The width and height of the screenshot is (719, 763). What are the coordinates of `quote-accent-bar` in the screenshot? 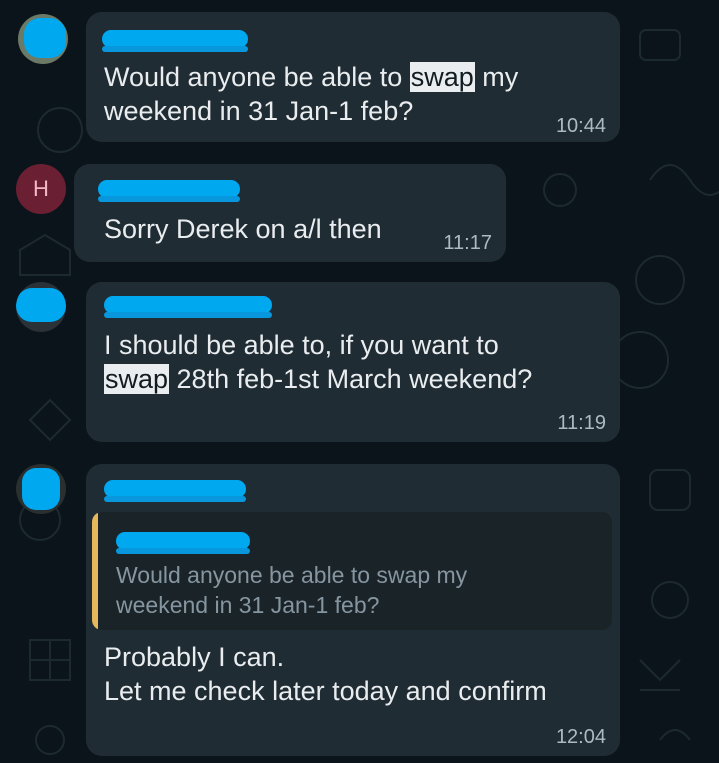 It's located at (95, 571).